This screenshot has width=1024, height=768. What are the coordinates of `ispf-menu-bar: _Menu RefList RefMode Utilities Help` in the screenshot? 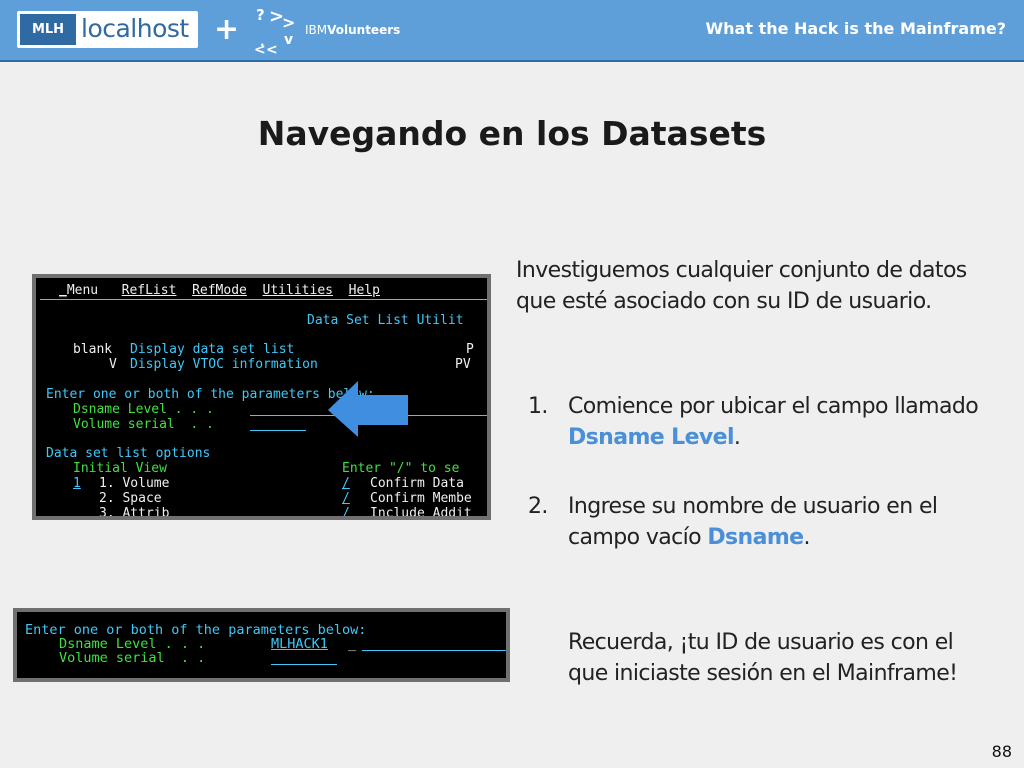 It's located at (219, 290).